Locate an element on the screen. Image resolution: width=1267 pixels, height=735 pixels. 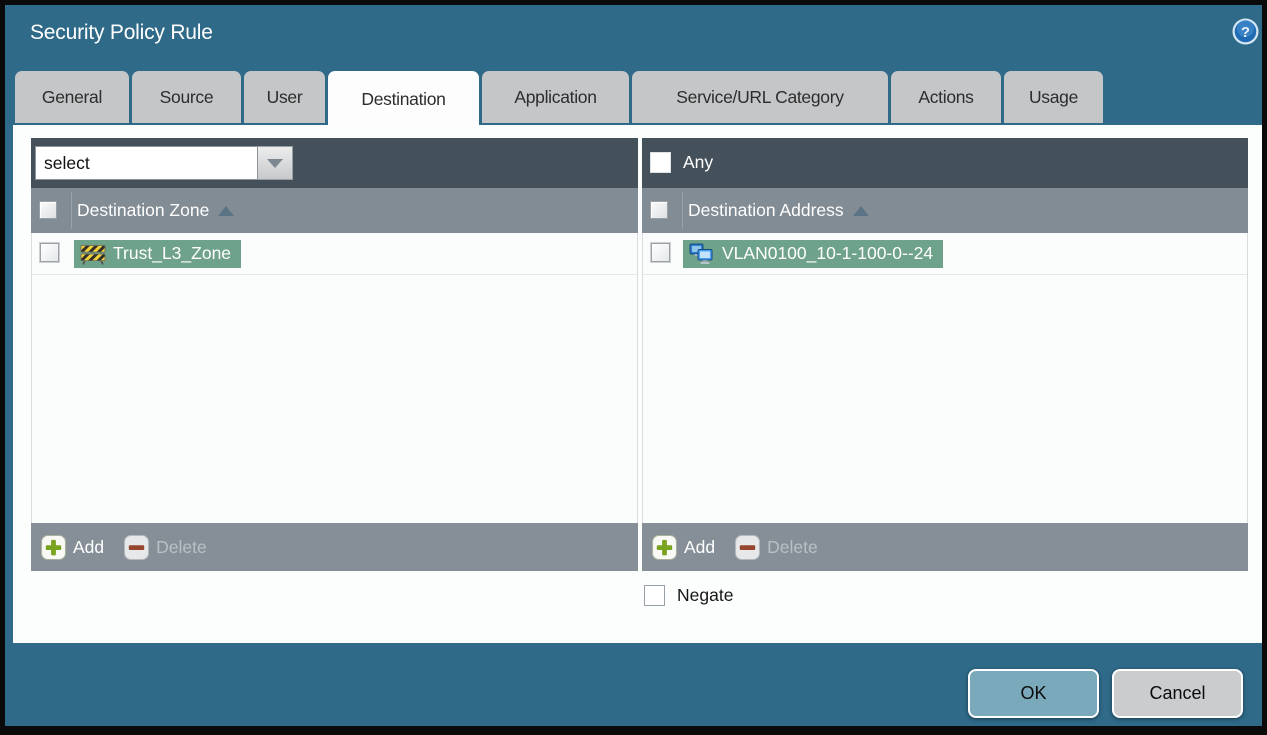
zone-select-combo is located at coordinates (164, 163).